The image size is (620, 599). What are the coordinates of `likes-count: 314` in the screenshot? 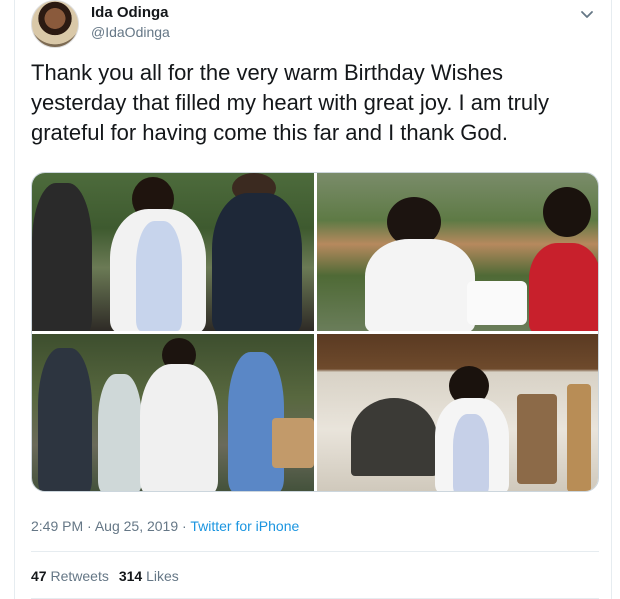 It's located at (130, 576).